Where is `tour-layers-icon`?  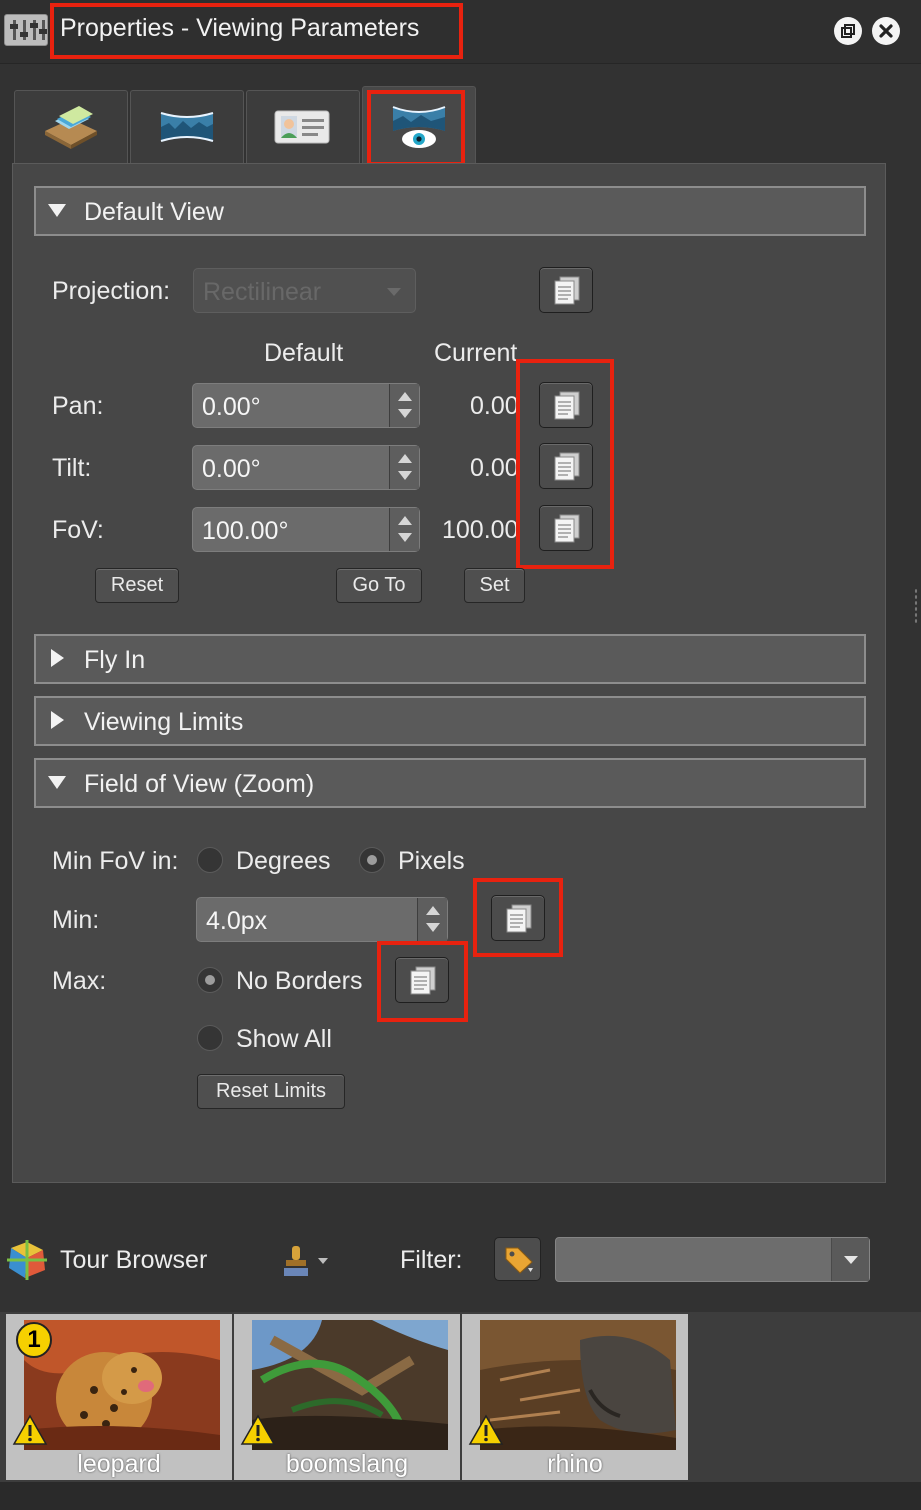
tour-layers-icon is located at coordinates (71, 127).